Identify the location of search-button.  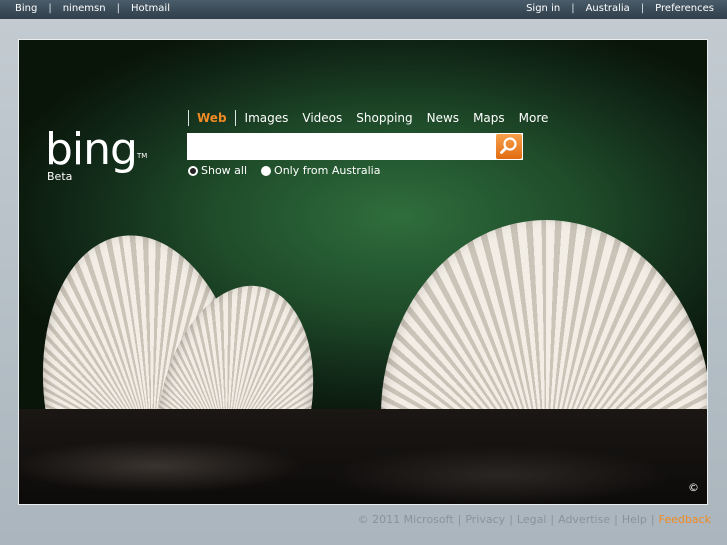
(509, 146).